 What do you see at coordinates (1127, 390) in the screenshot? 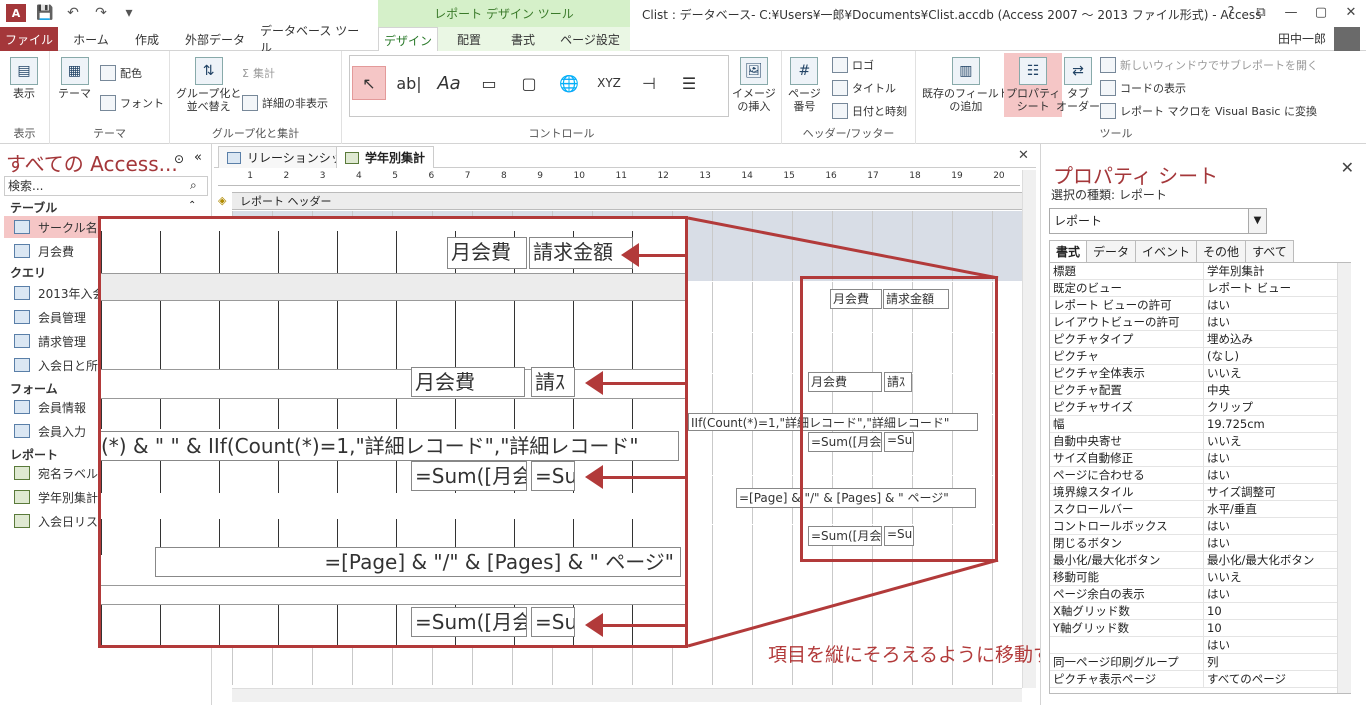
I see `property-name: ピクチャ配置` at bounding box center [1127, 390].